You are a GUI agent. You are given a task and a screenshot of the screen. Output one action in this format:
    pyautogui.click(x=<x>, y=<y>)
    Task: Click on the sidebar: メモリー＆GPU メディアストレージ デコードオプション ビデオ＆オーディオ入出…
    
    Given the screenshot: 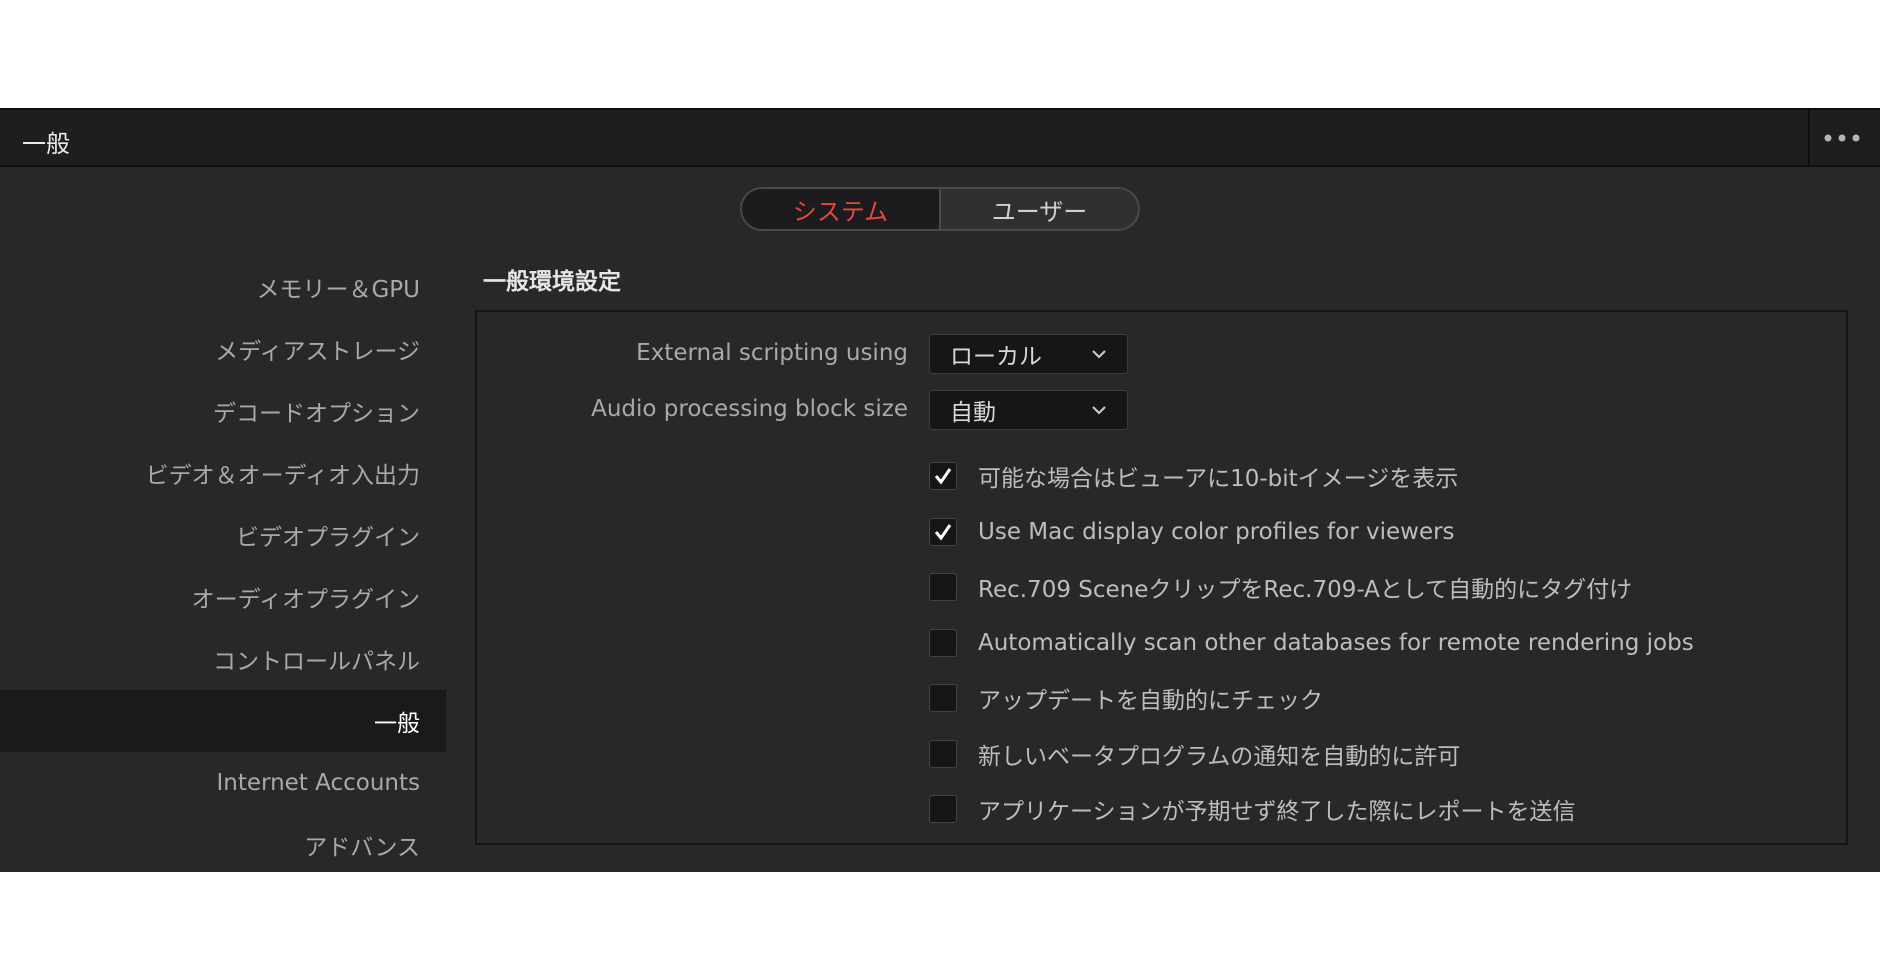 What is the action you would take?
    pyautogui.click(x=223, y=564)
    